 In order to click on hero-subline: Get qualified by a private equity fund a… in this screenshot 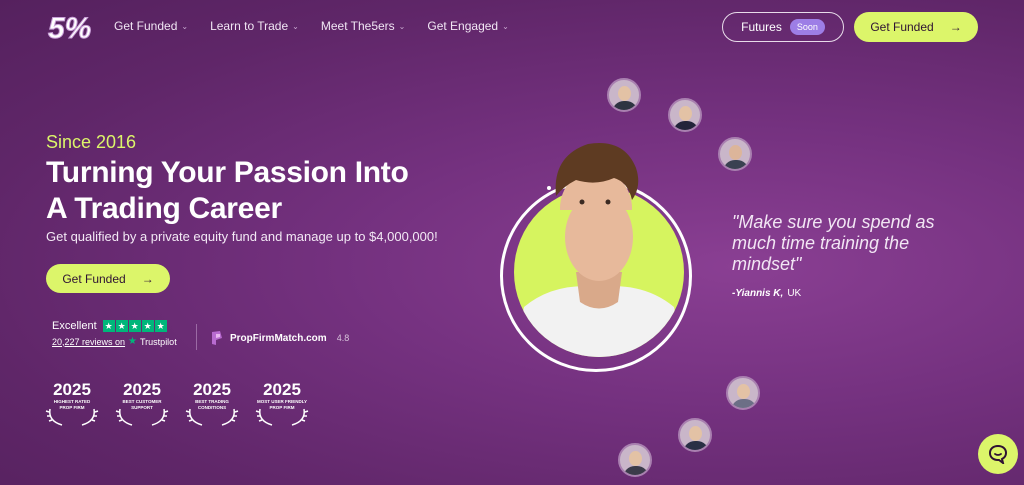, I will do `click(242, 236)`.